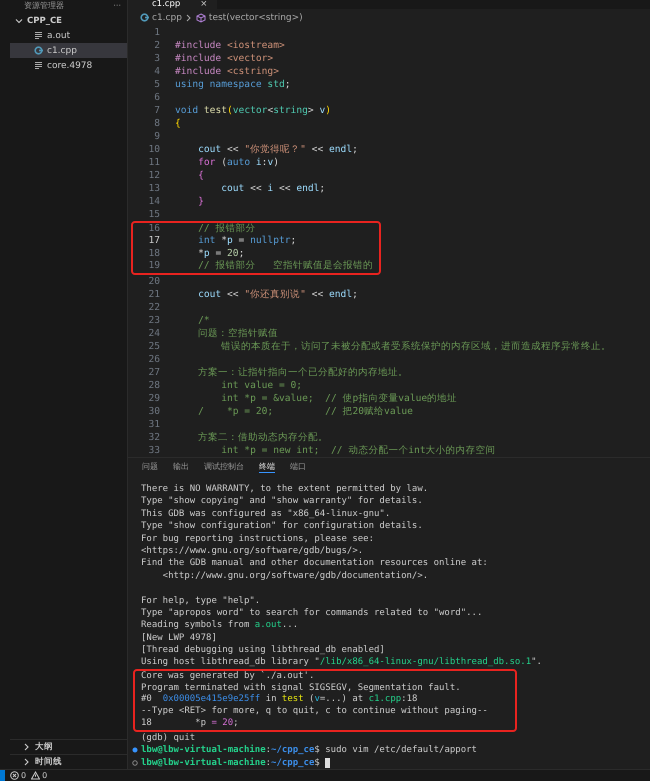 The width and height of the screenshot is (650, 781). What do you see at coordinates (273, 188) in the screenshot?
I see `code-line: cout << i << endl;` at bounding box center [273, 188].